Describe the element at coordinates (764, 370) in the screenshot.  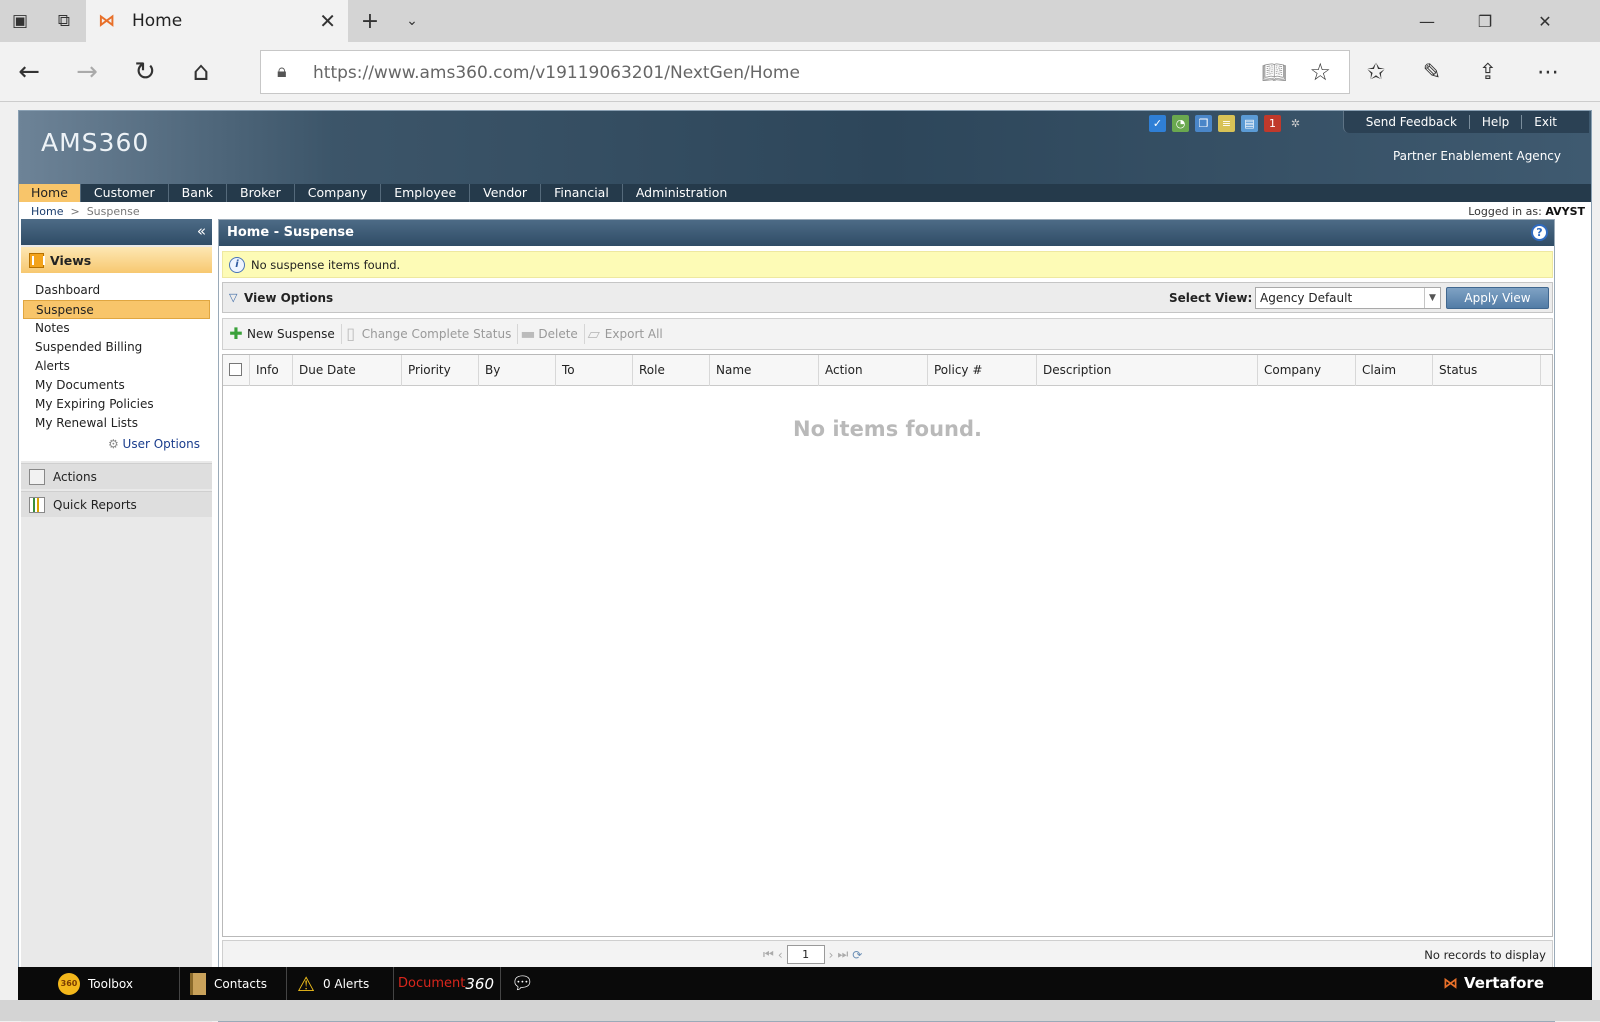
I see `column-name: Name` at that location.